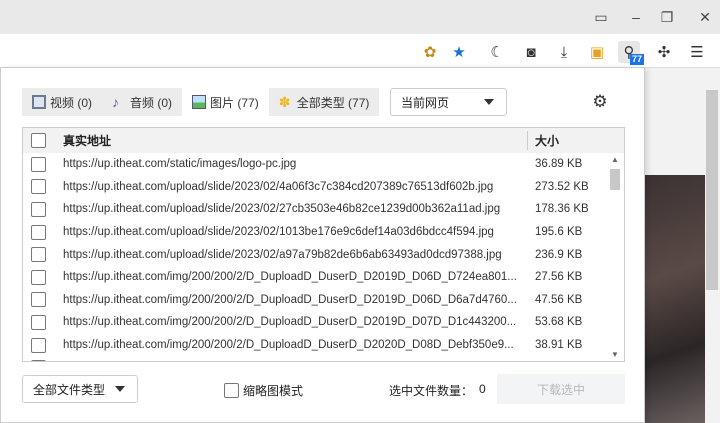 The height and width of the screenshot is (423, 720). I want to click on row-size: 38.91 KB, so click(559, 345).